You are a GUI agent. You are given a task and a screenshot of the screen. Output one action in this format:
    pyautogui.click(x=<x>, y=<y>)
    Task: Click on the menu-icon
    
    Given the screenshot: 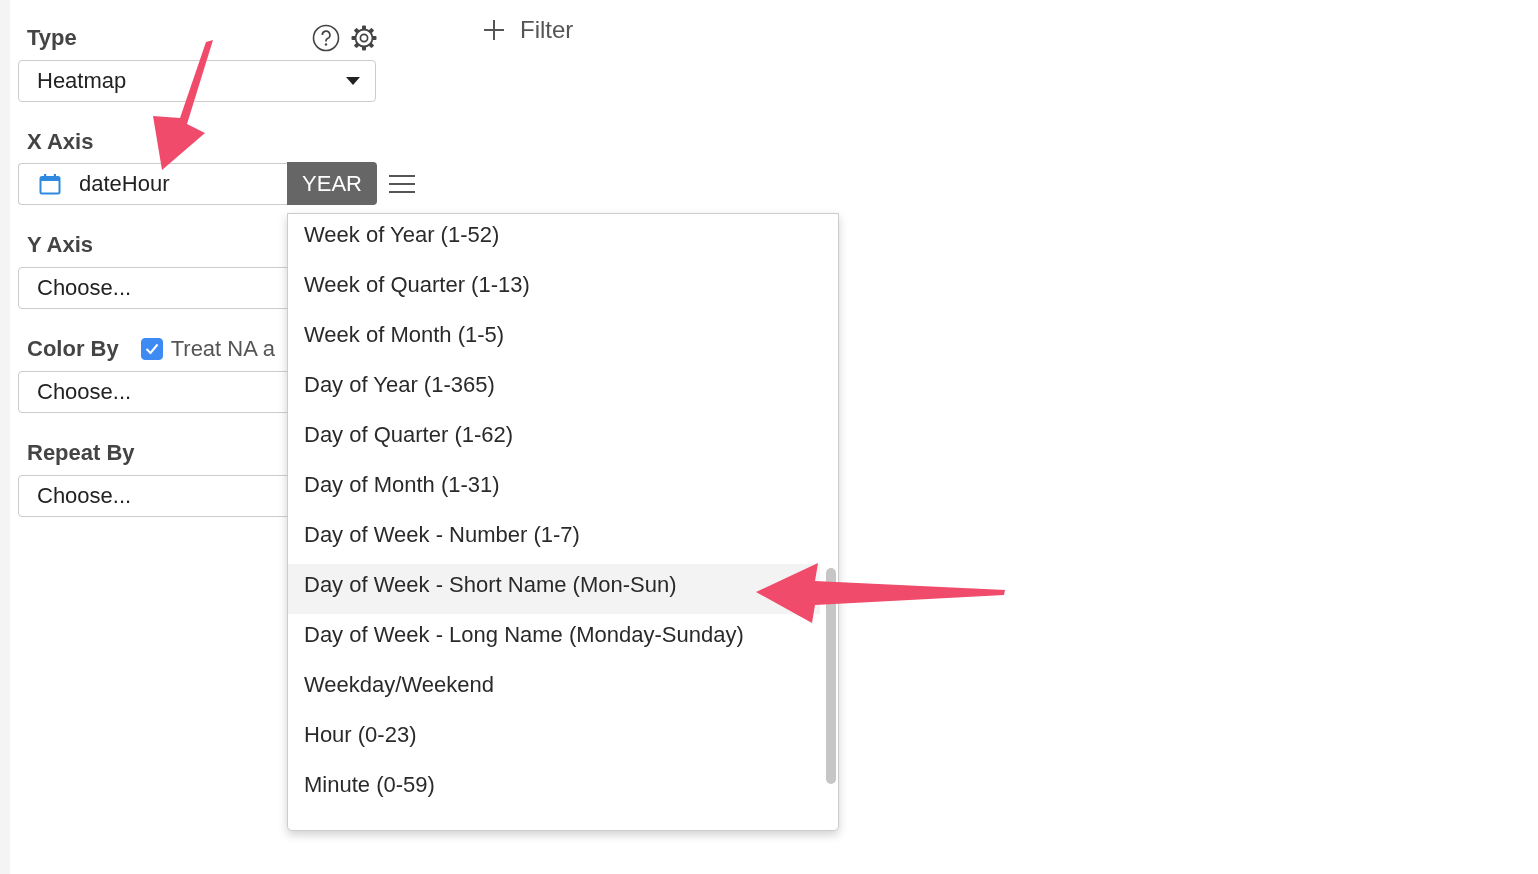 What is the action you would take?
    pyautogui.click(x=402, y=183)
    